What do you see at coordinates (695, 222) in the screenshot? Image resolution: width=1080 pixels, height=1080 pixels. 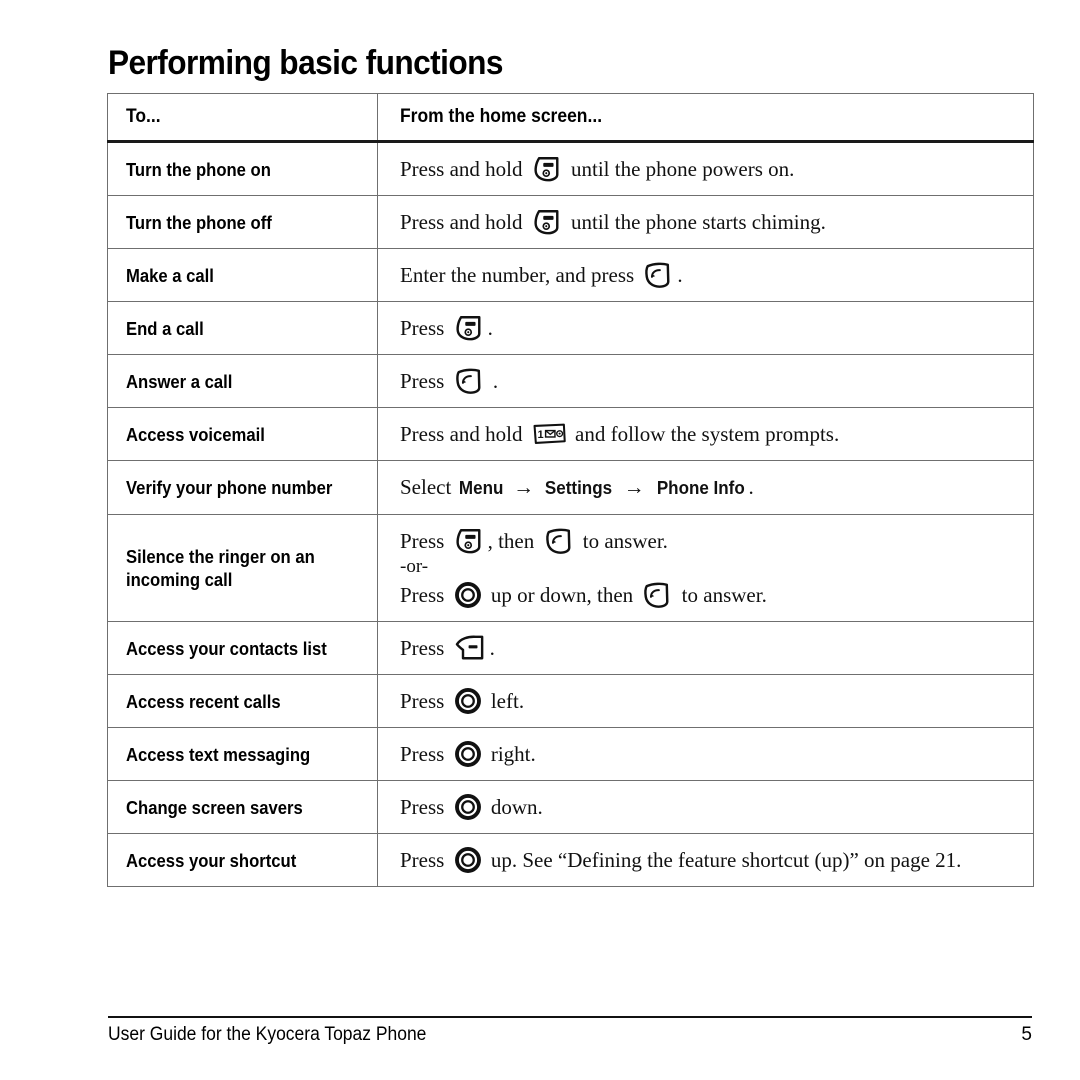 I see `action-text: until the phone starts chiming.` at bounding box center [695, 222].